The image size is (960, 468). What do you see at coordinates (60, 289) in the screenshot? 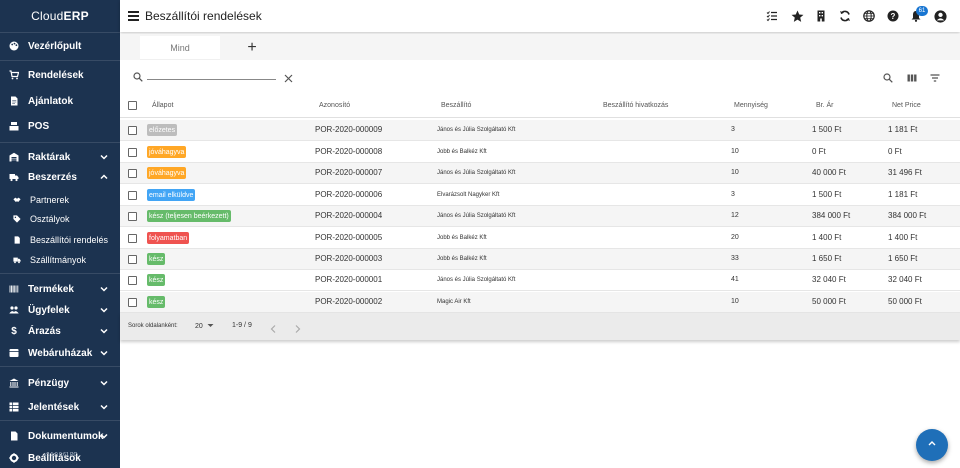
I see `sidebar-item-products: Termékek` at bounding box center [60, 289].